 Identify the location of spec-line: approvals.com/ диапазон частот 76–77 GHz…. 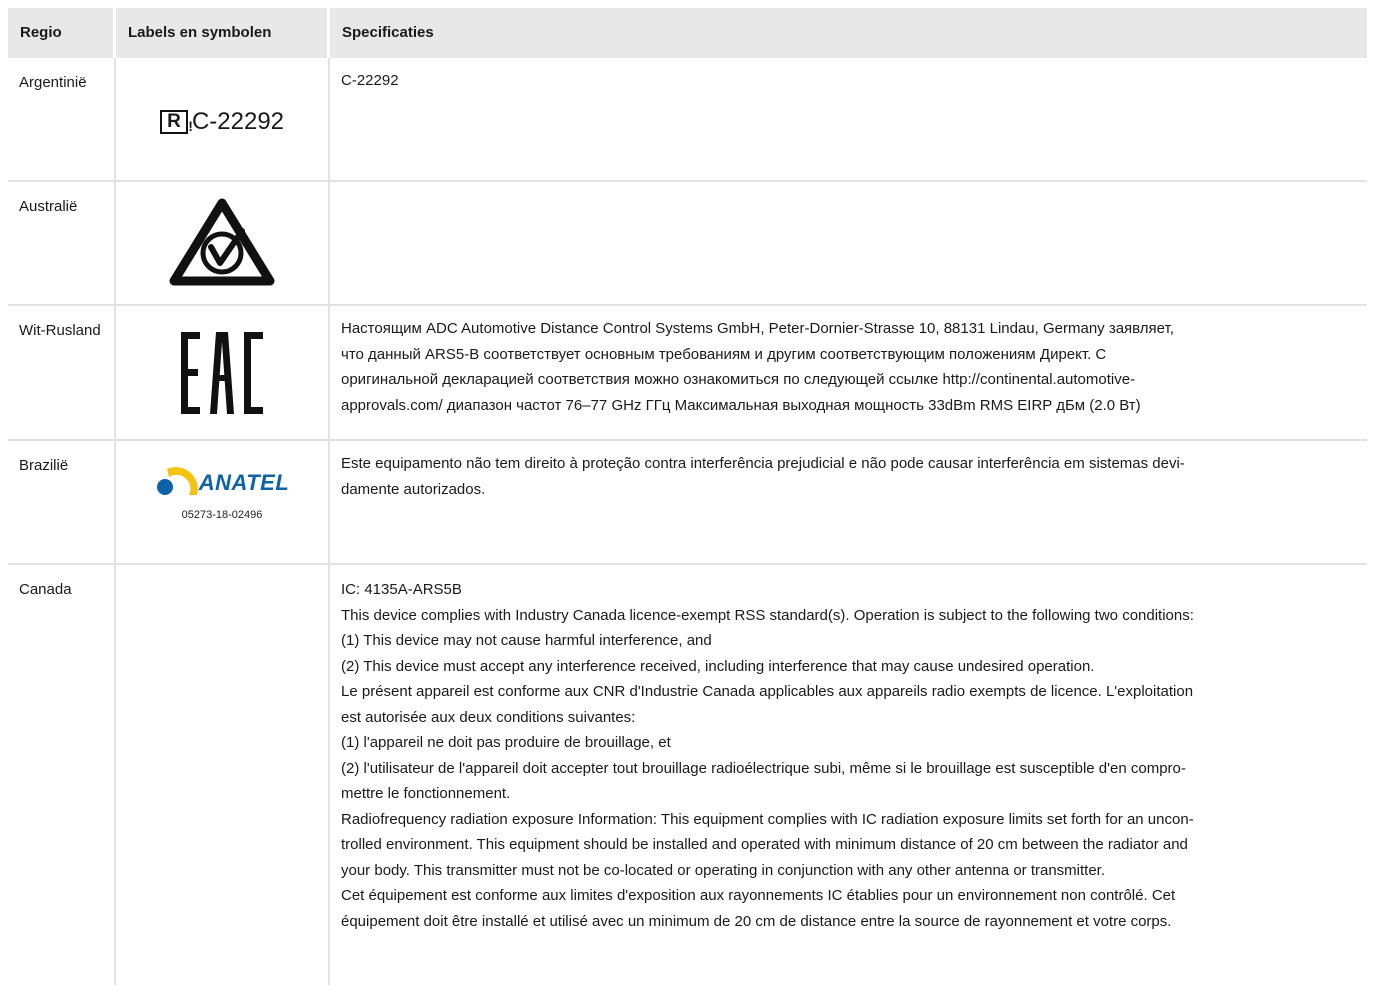
(741, 405).